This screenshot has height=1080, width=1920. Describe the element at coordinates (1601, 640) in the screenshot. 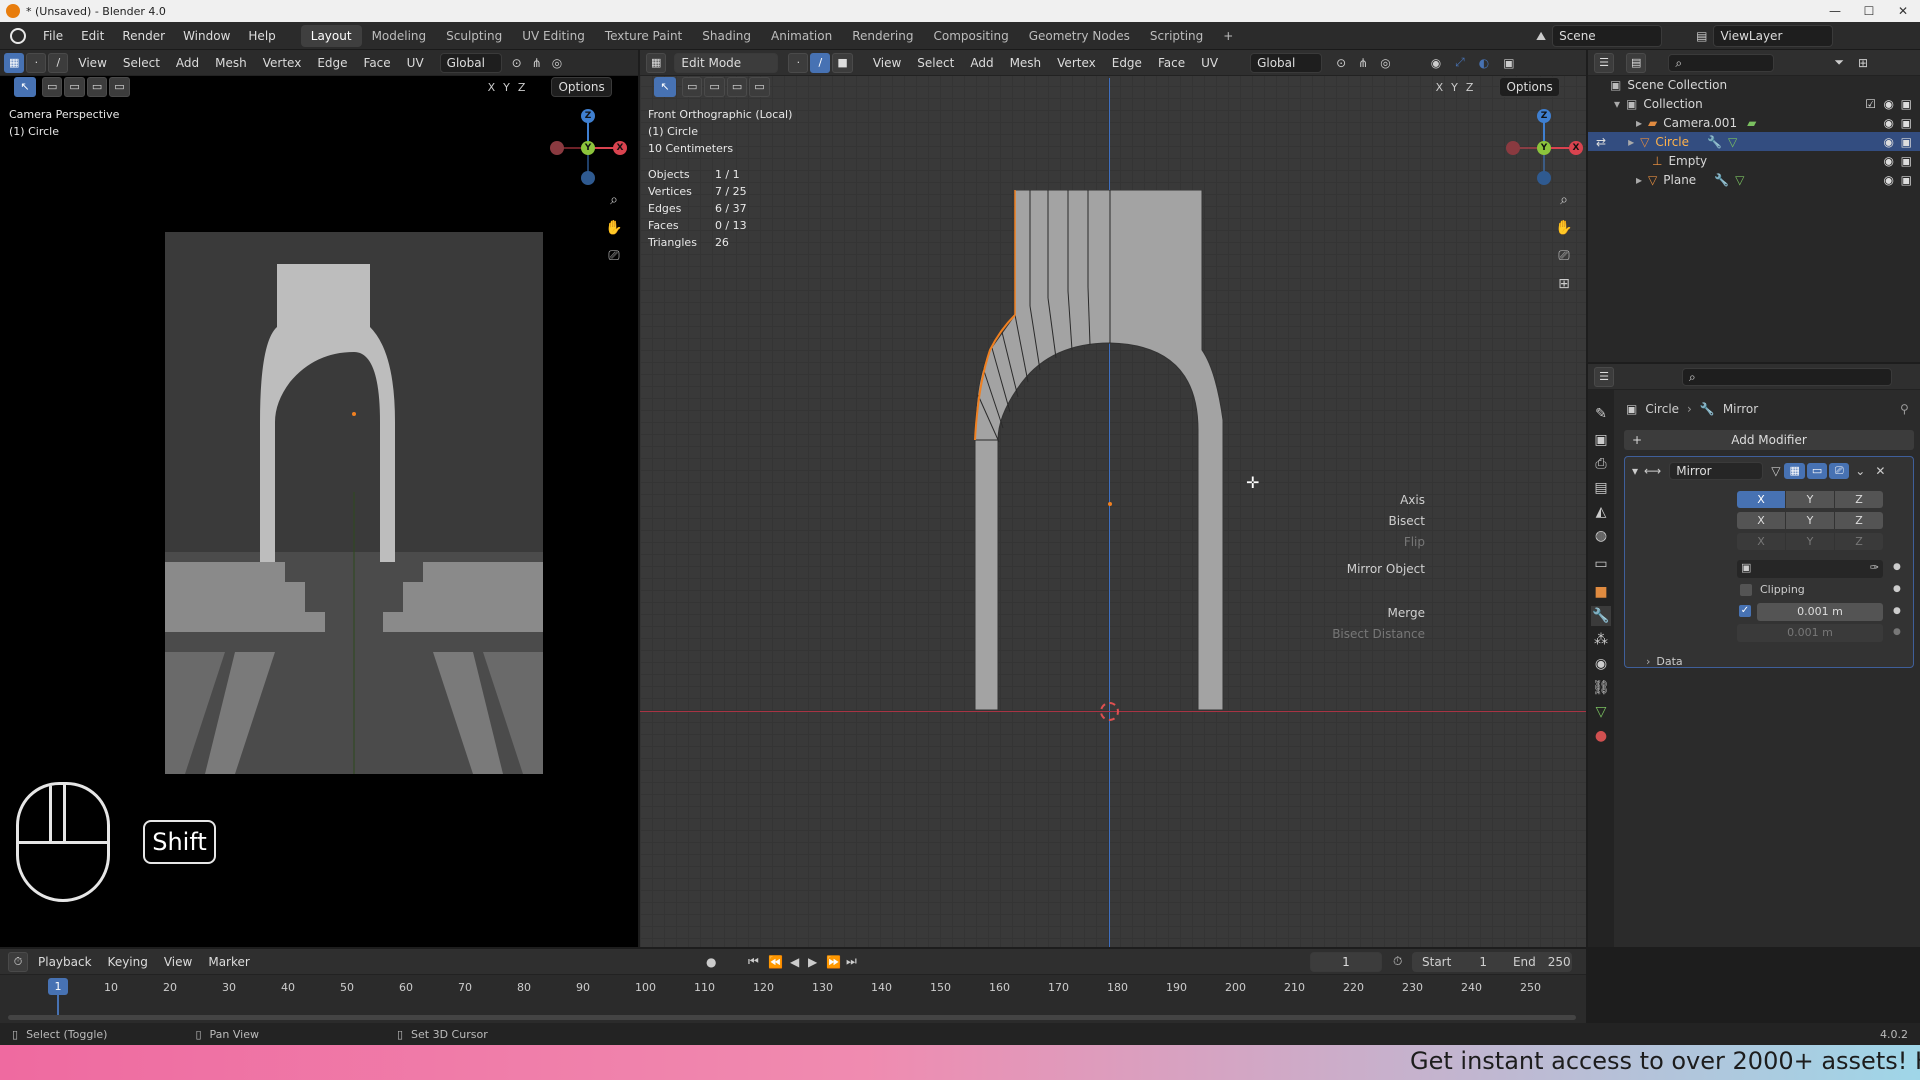

I see `particles-tab-icon: ⁂` at that location.